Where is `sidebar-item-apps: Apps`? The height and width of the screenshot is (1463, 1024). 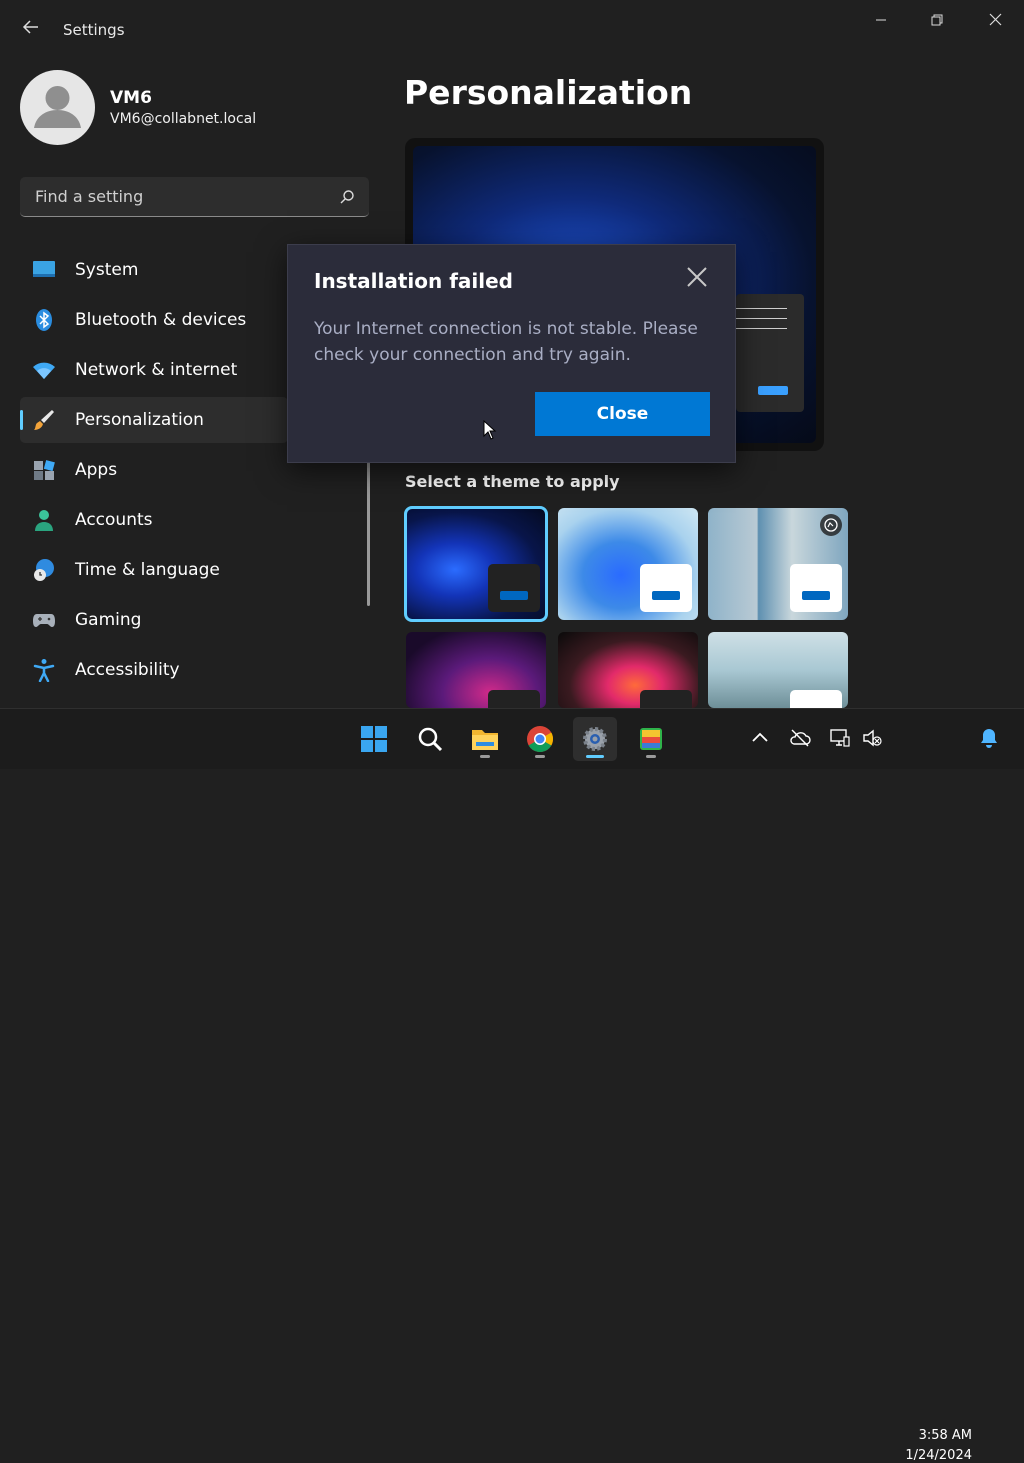 sidebar-item-apps: Apps is located at coordinates (154, 470).